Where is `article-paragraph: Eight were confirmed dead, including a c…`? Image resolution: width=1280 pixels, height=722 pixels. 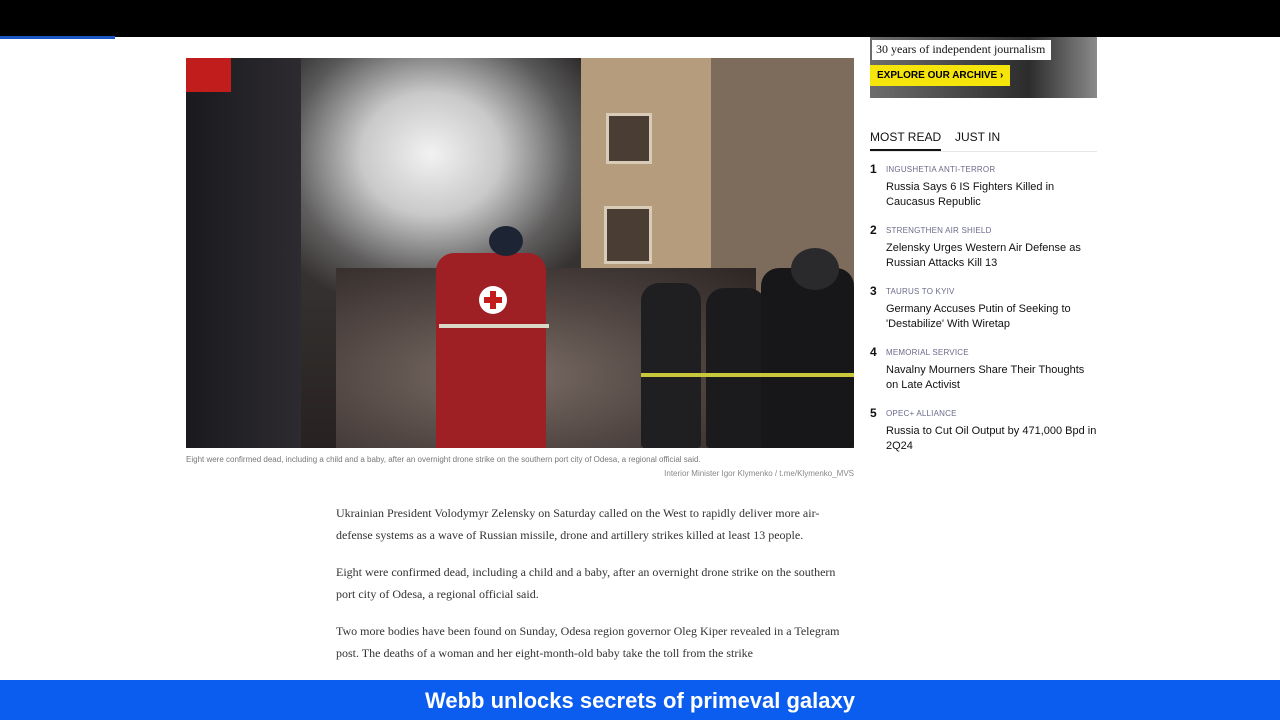
article-paragraph: Eight were confirmed dead, including a c… is located at coordinates (586, 583).